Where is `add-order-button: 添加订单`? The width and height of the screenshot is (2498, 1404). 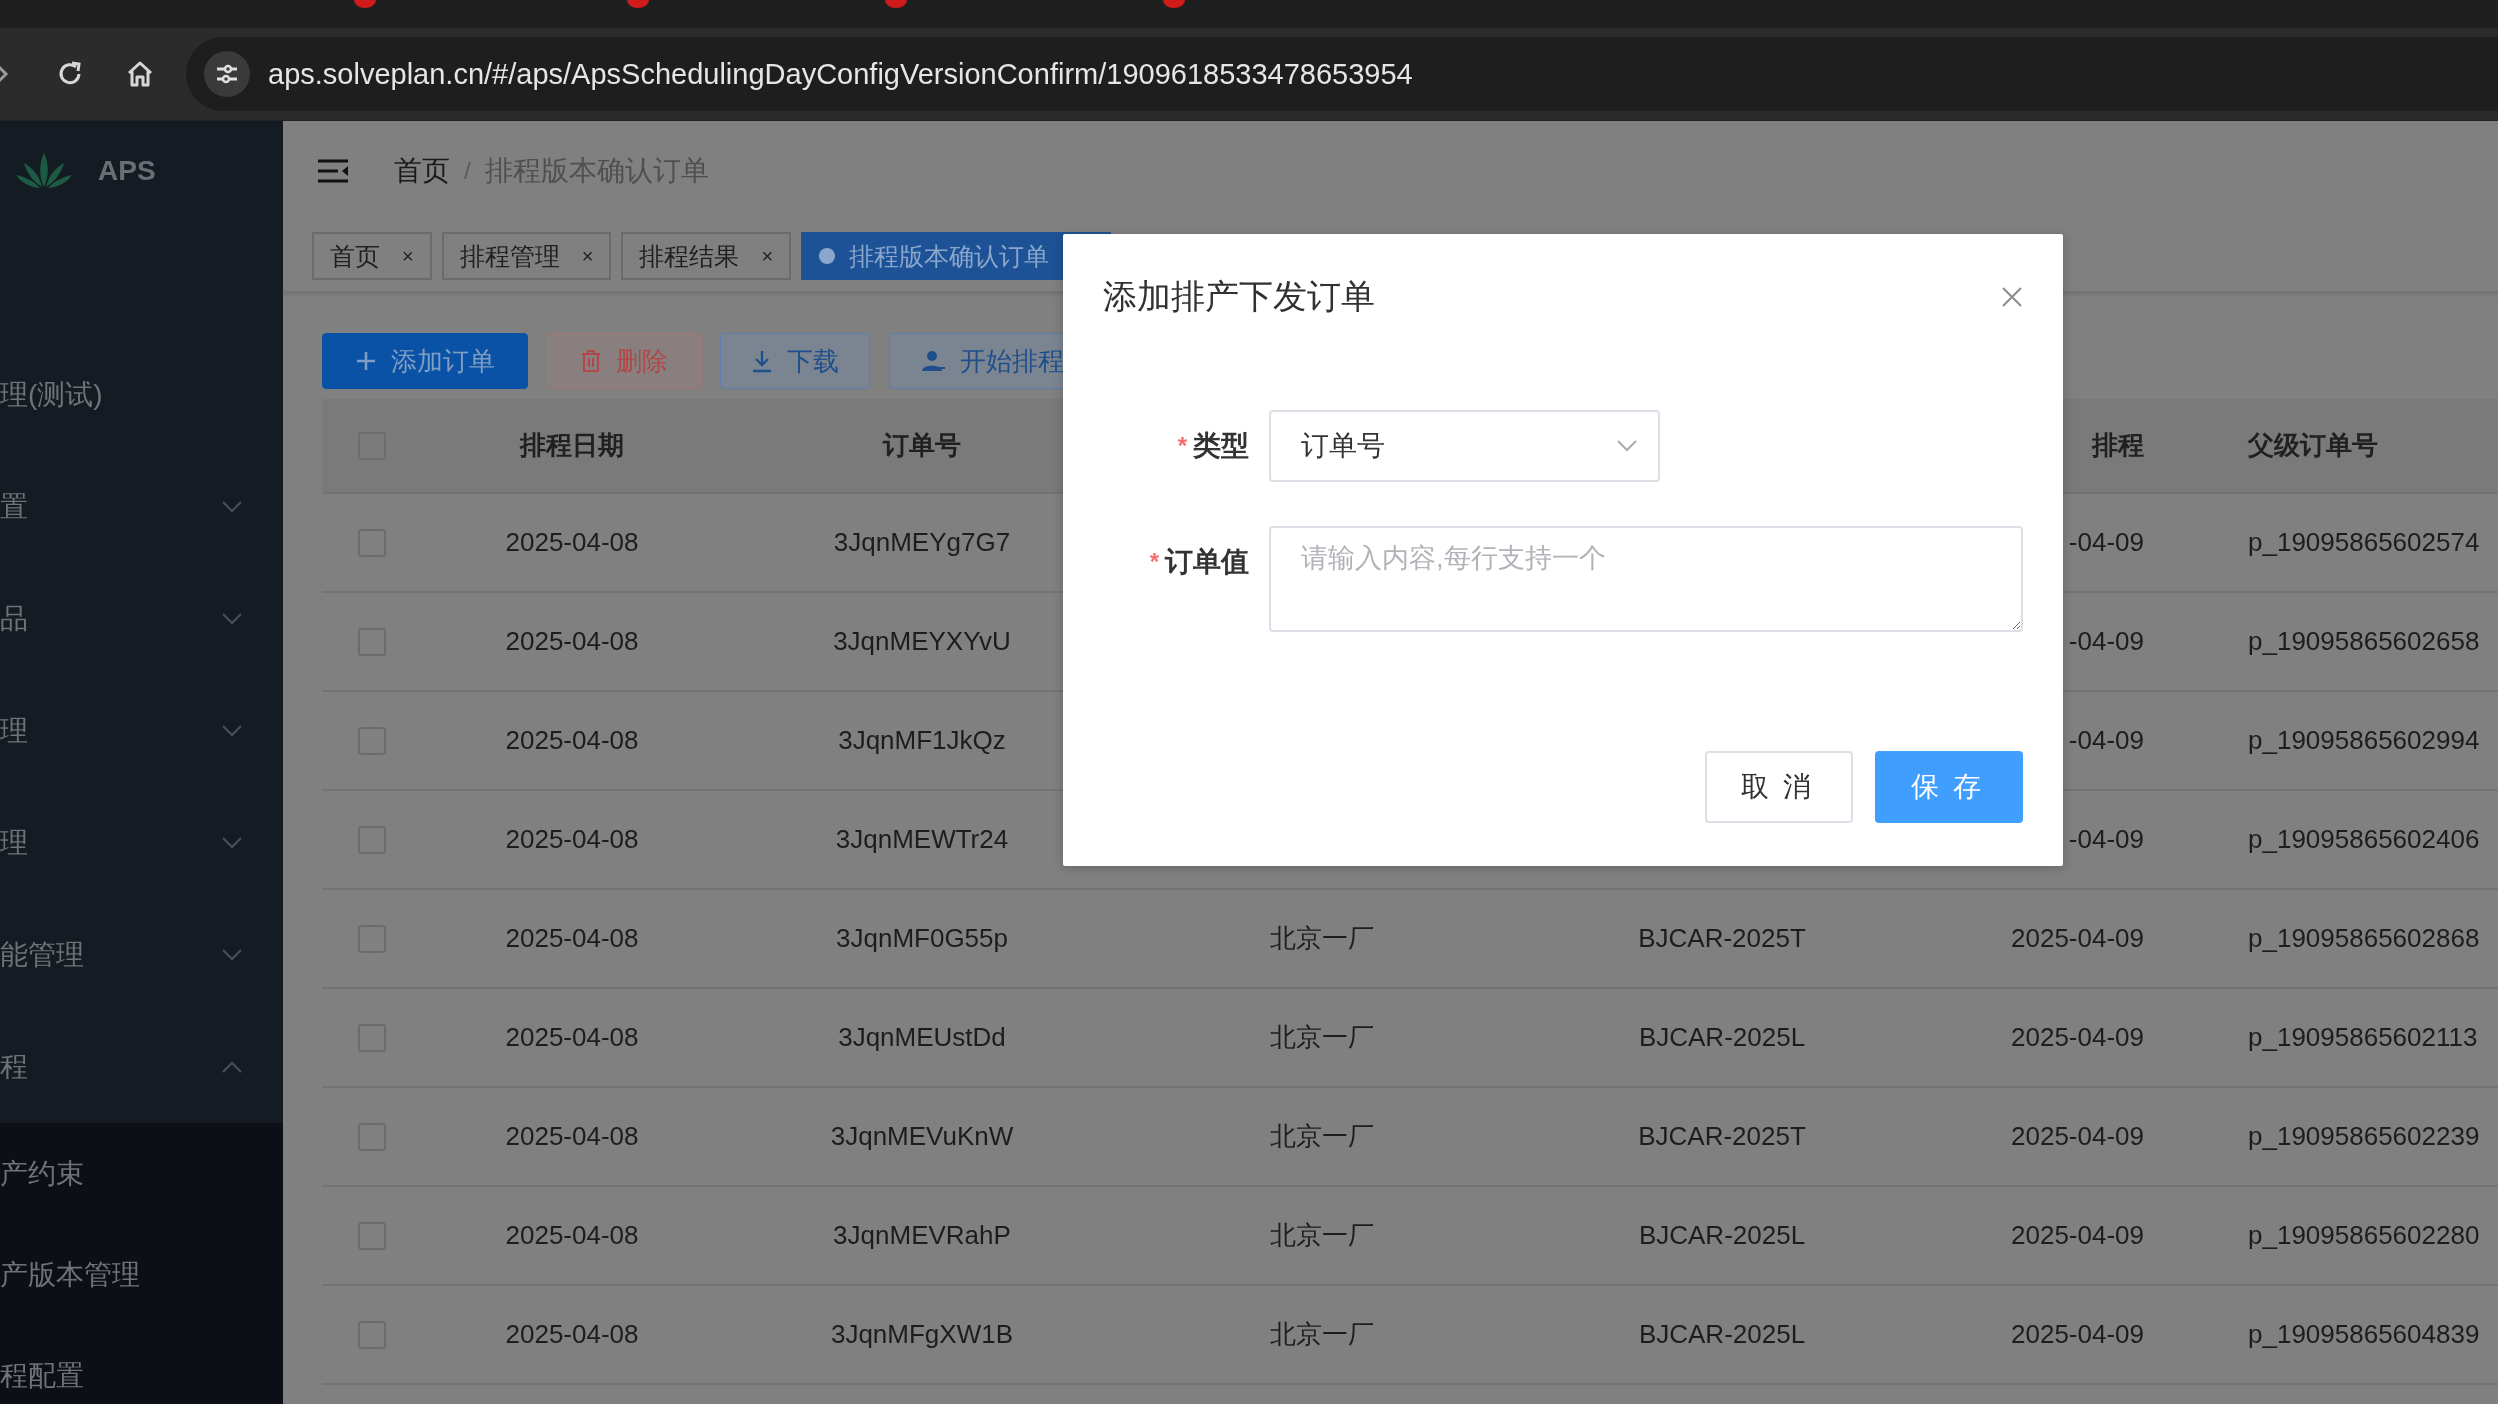 add-order-button: 添加订单 is located at coordinates (425, 361).